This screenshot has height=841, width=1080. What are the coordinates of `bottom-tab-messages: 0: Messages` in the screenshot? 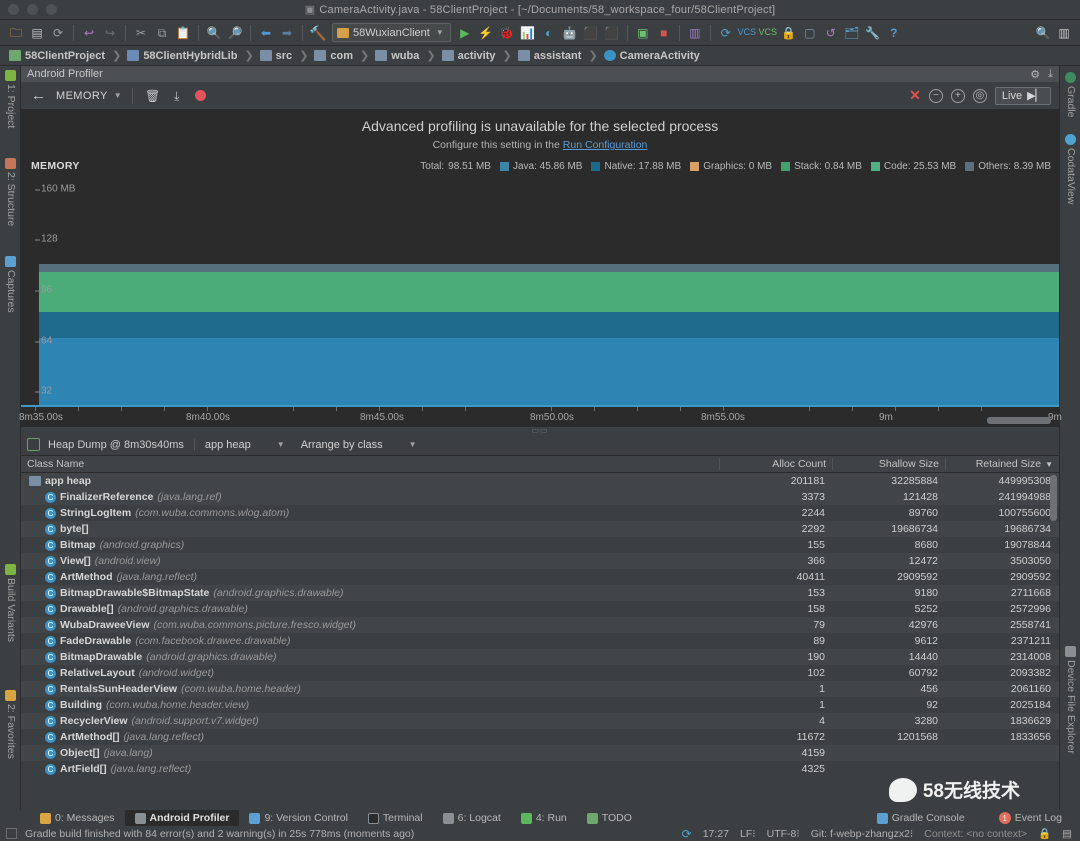 It's located at (77, 818).